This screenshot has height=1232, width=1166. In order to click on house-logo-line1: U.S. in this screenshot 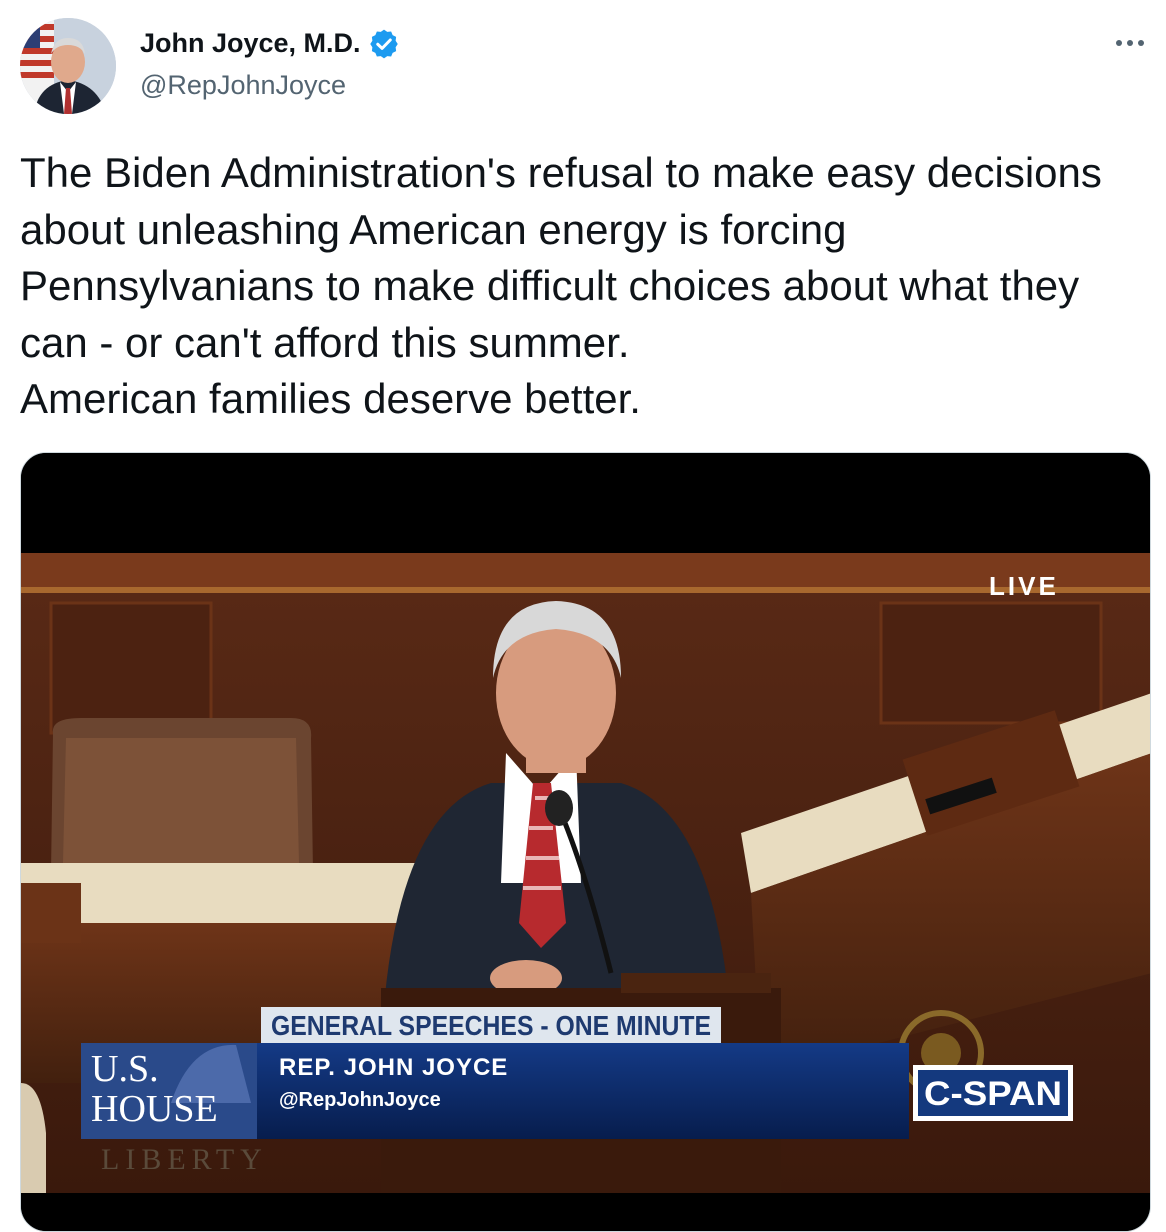, I will do `click(125, 1069)`.